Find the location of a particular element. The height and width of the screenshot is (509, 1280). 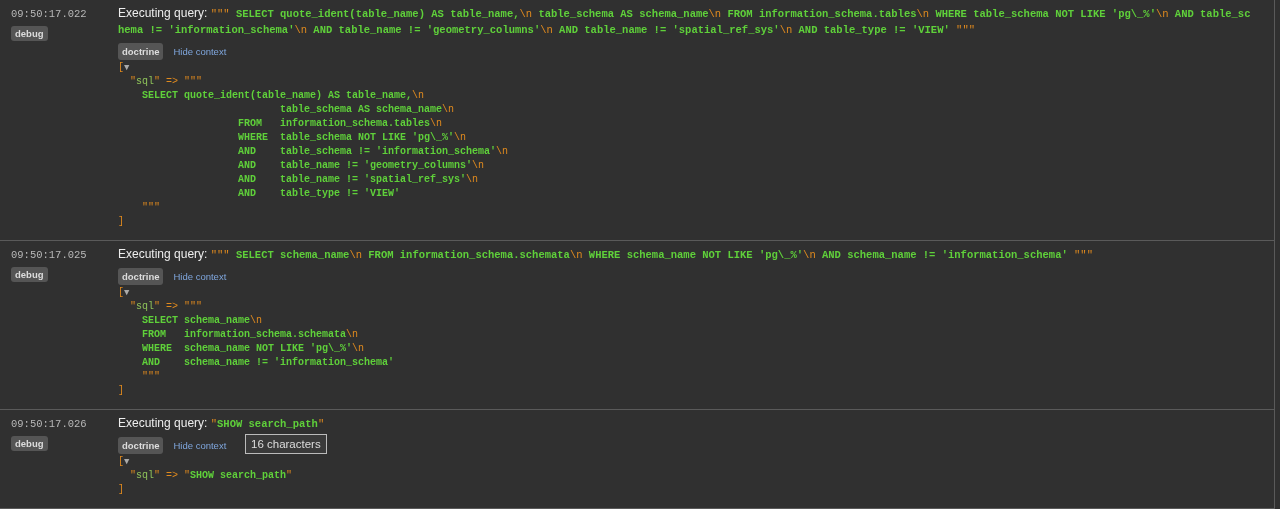

code-line: AND table_type != 'VIEW' is located at coordinates (319, 194).